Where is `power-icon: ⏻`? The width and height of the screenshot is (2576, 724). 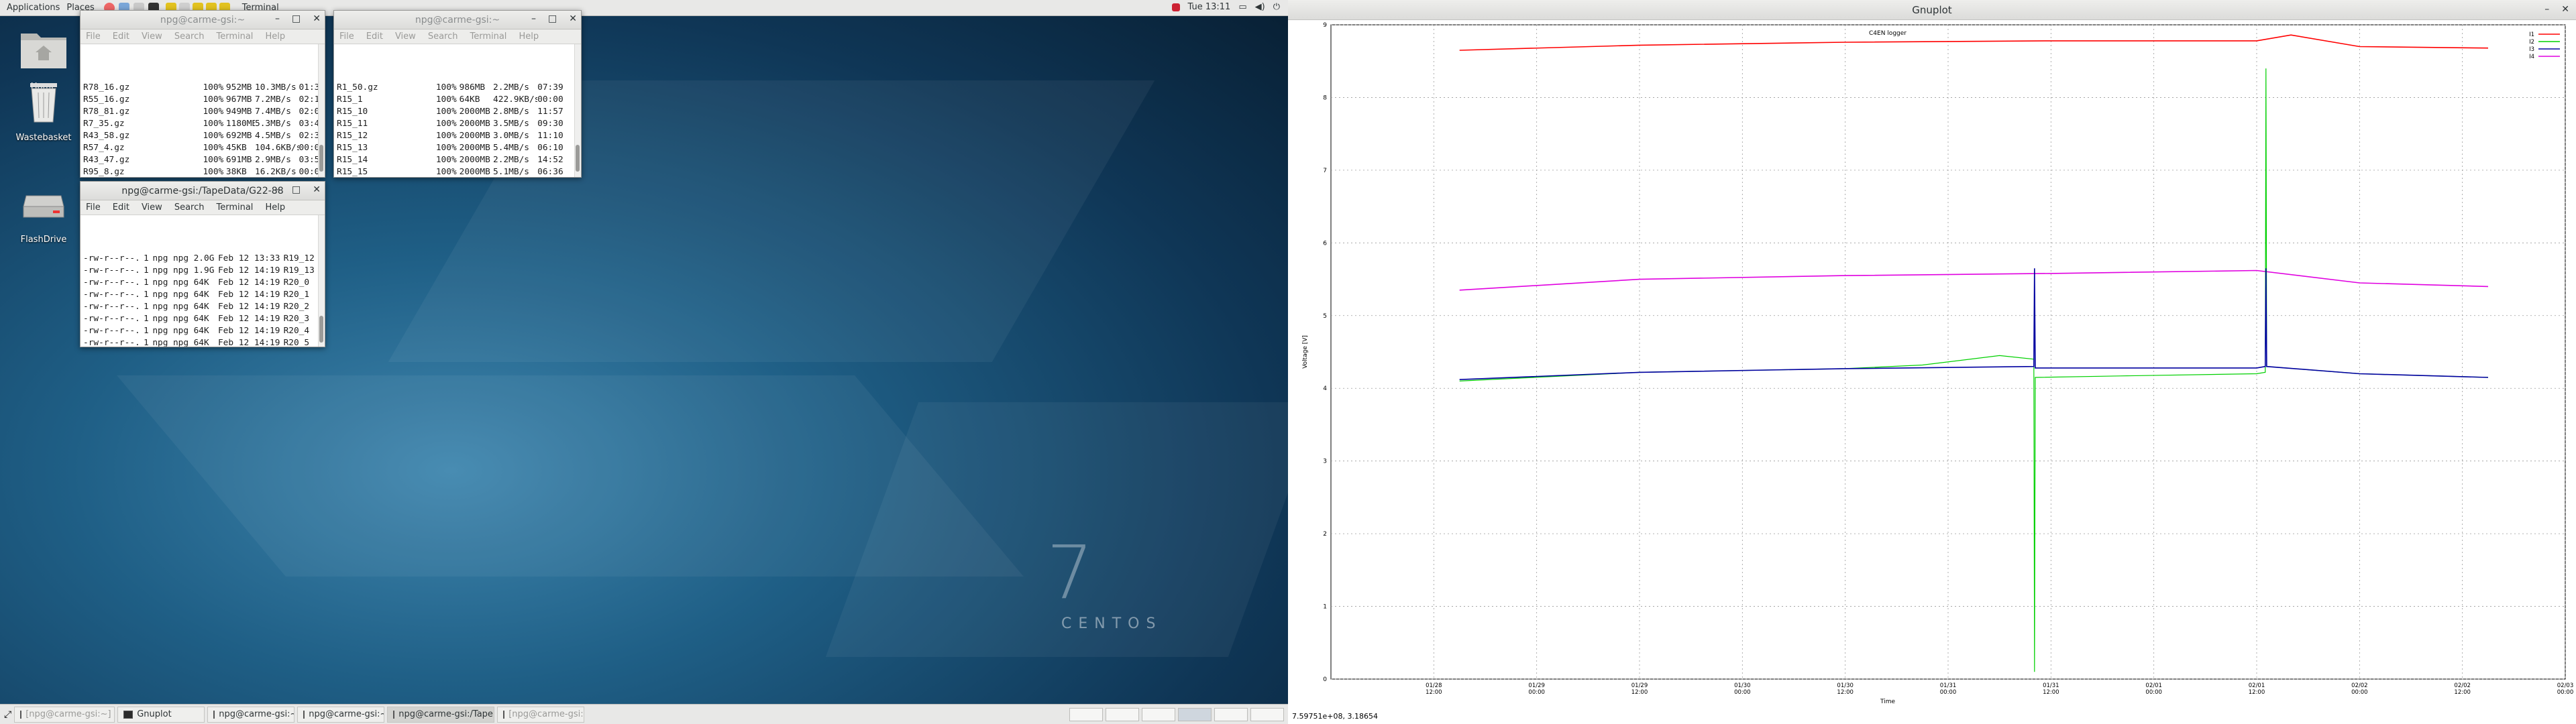
power-icon: ⏻ is located at coordinates (1276, 7).